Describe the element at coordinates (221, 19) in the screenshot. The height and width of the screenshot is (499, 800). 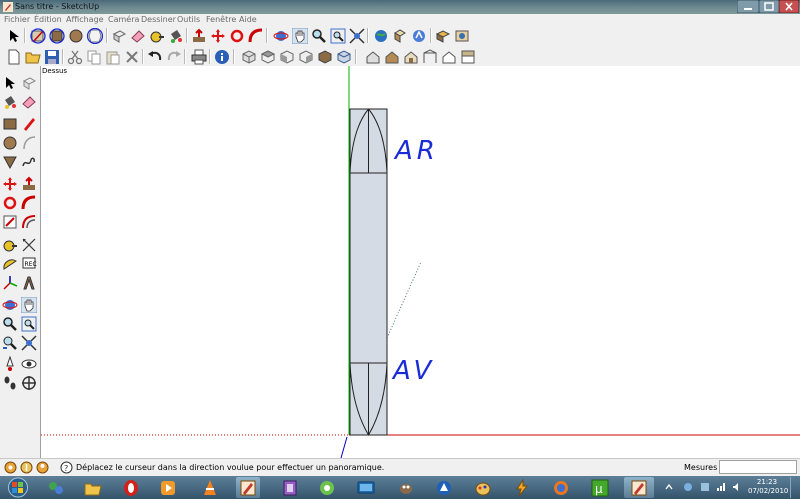
I see `menu-fenetre: Fenêtre` at that location.